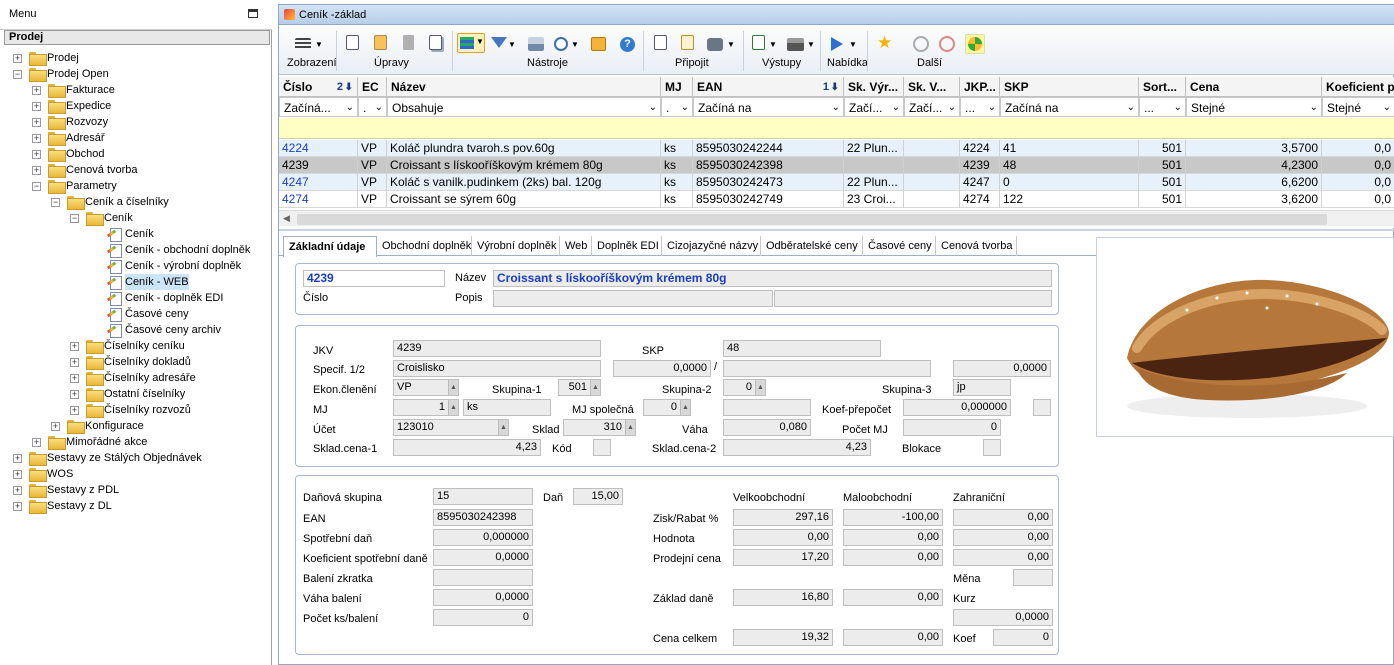 The height and width of the screenshot is (665, 1394). I want to click on koef-checkbox, so click(1042, 407).